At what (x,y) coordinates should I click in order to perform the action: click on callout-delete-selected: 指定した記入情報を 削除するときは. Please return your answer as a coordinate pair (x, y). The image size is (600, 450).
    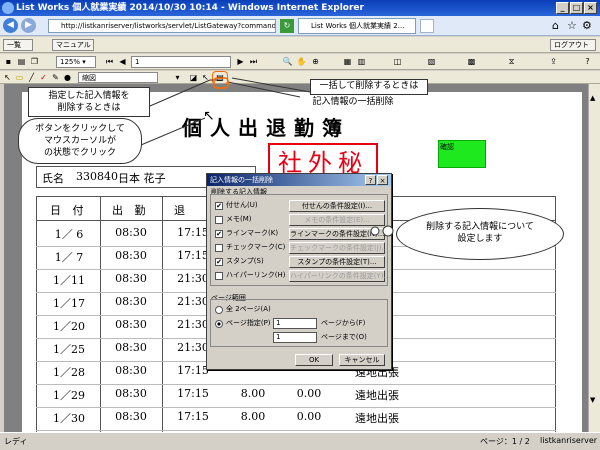
    Looking at the image, I should click on (89, 102).